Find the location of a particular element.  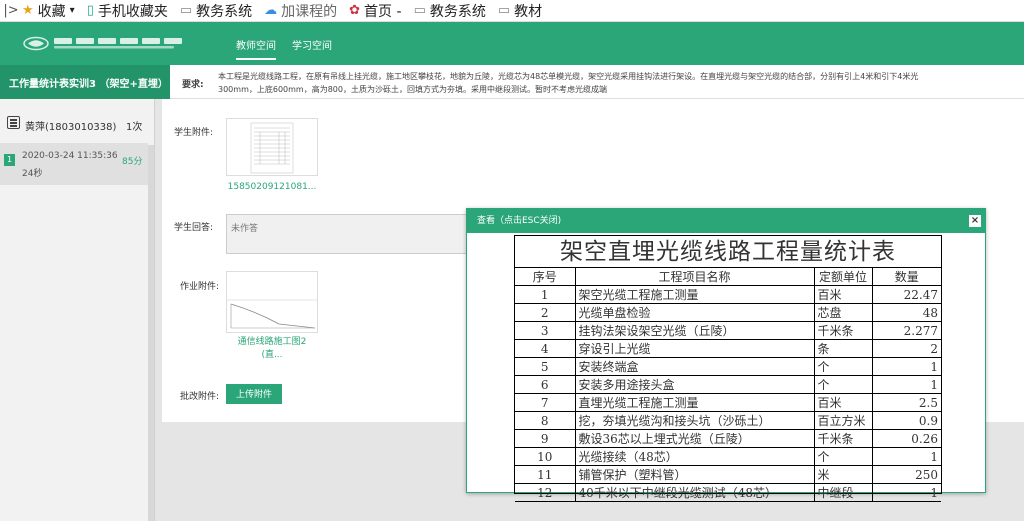

flower-icon: ✿ is located at coordinates (355, 10).